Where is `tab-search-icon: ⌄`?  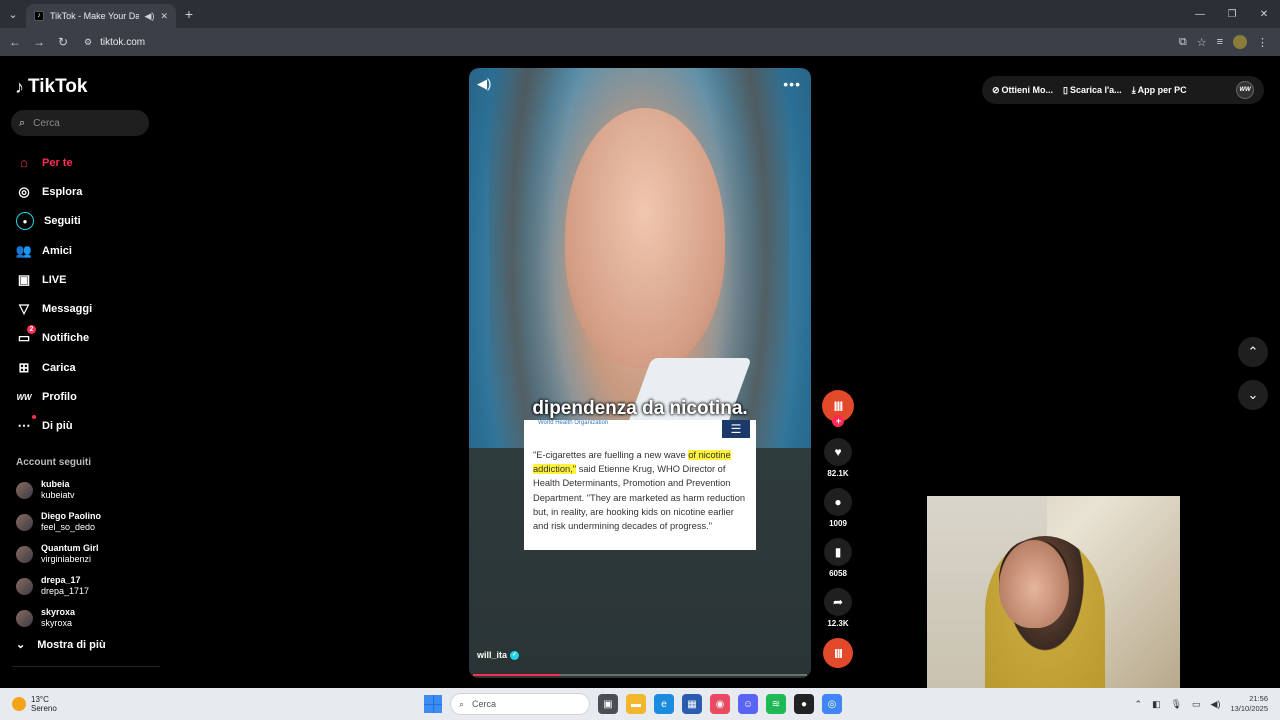
tab-search-icon: ⌄ is located at coordinates (13, 14).